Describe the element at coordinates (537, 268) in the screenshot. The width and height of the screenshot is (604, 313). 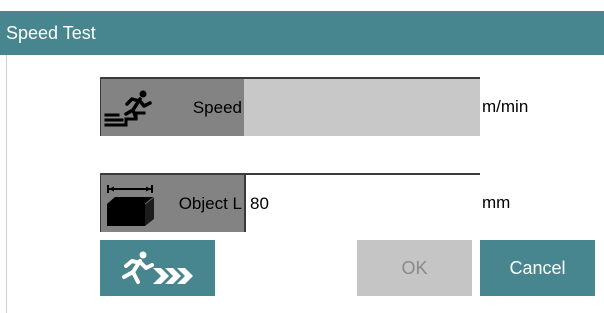
I see `cancel-button: Cancel` at that location.